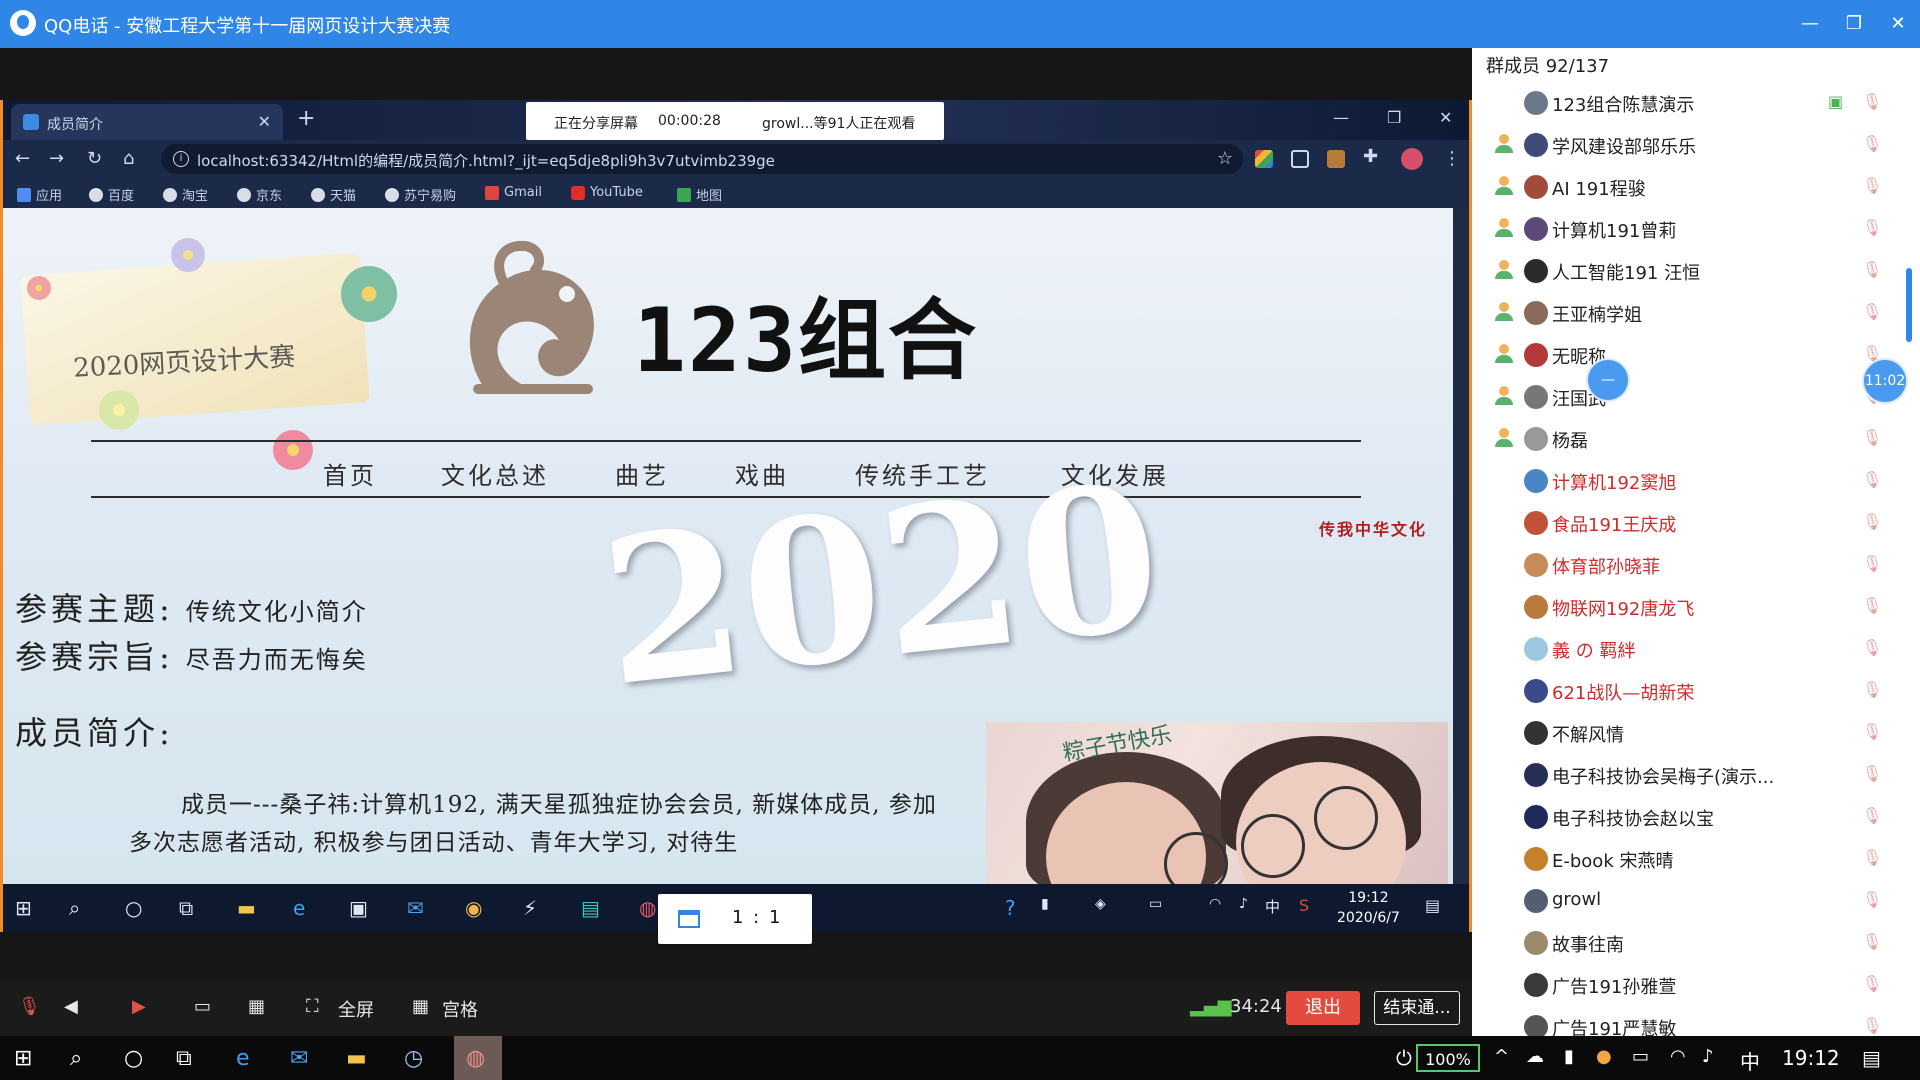 The width and height of the screenshot is (1920, 1080). What do you see at coordinates (530, 908) in the screenshot?
I see `pin-app-icon: ⚡` at bounding box center [530, 908].